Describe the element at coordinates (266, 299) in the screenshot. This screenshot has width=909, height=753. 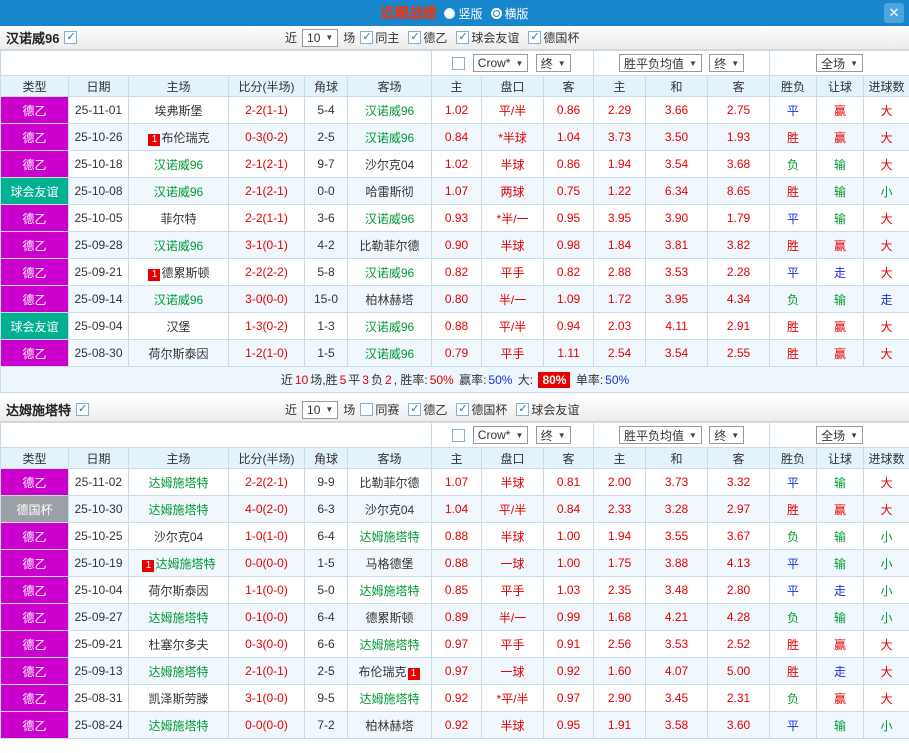
I see `match-score: 3-0(0-0)` at that location.